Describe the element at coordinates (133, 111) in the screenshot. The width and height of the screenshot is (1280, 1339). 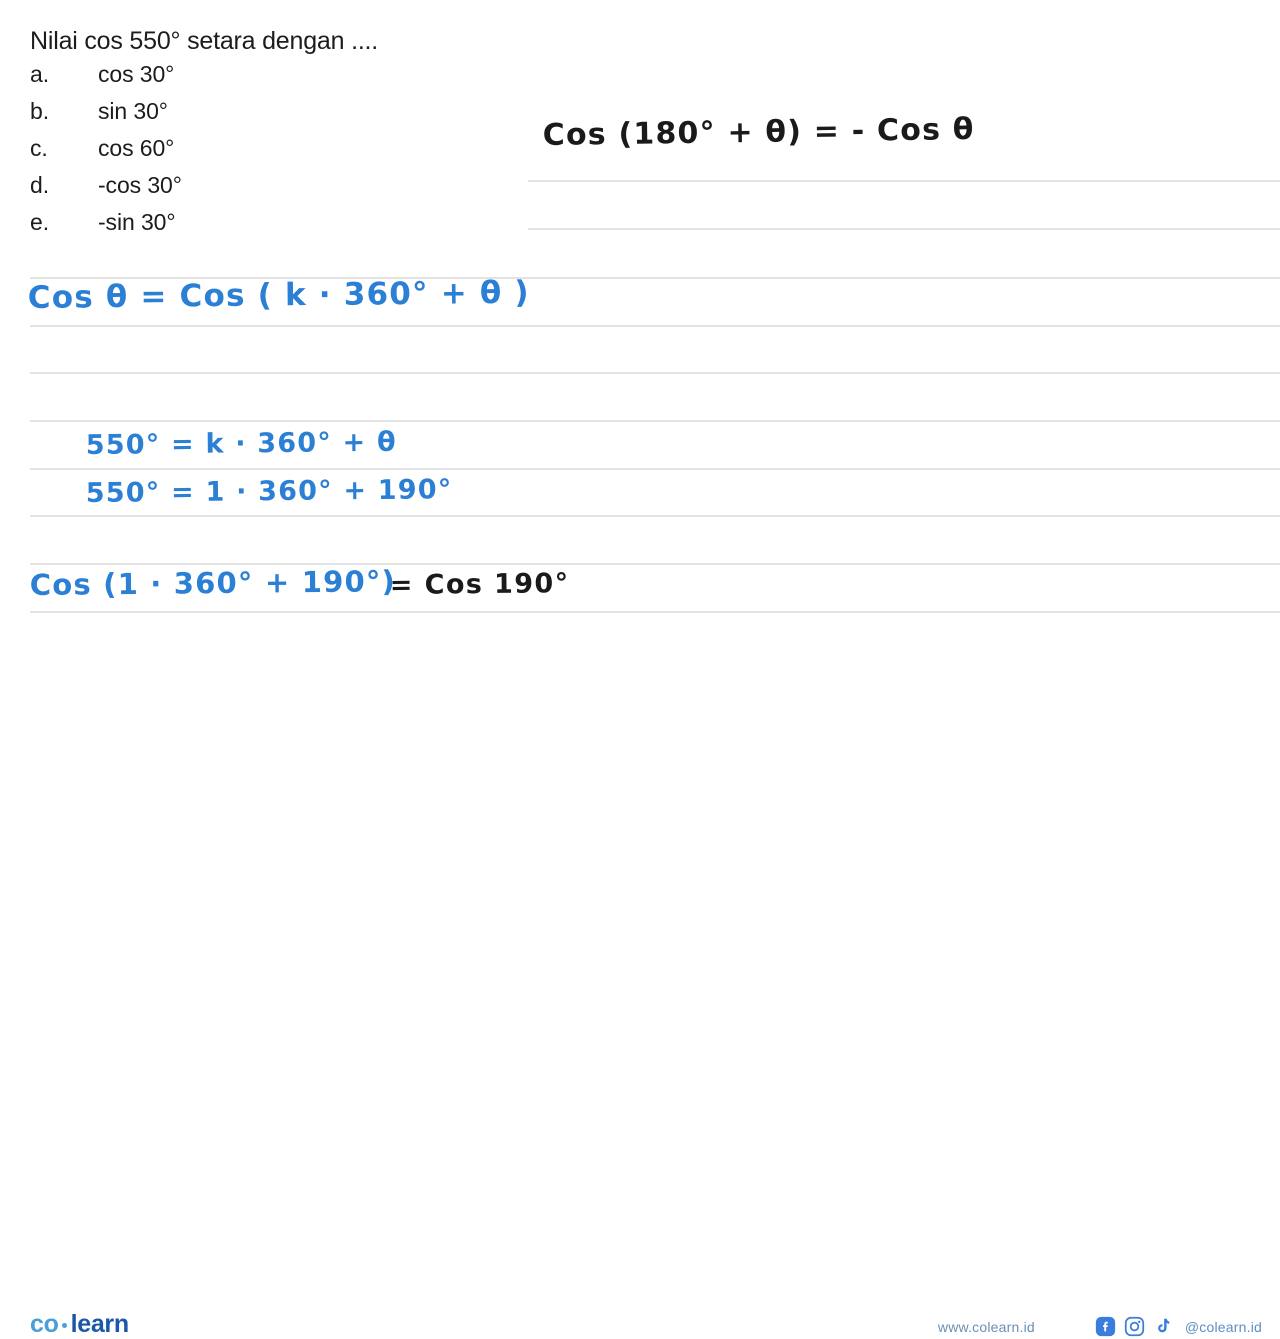
I see `option-text: sin 30°` at that location.